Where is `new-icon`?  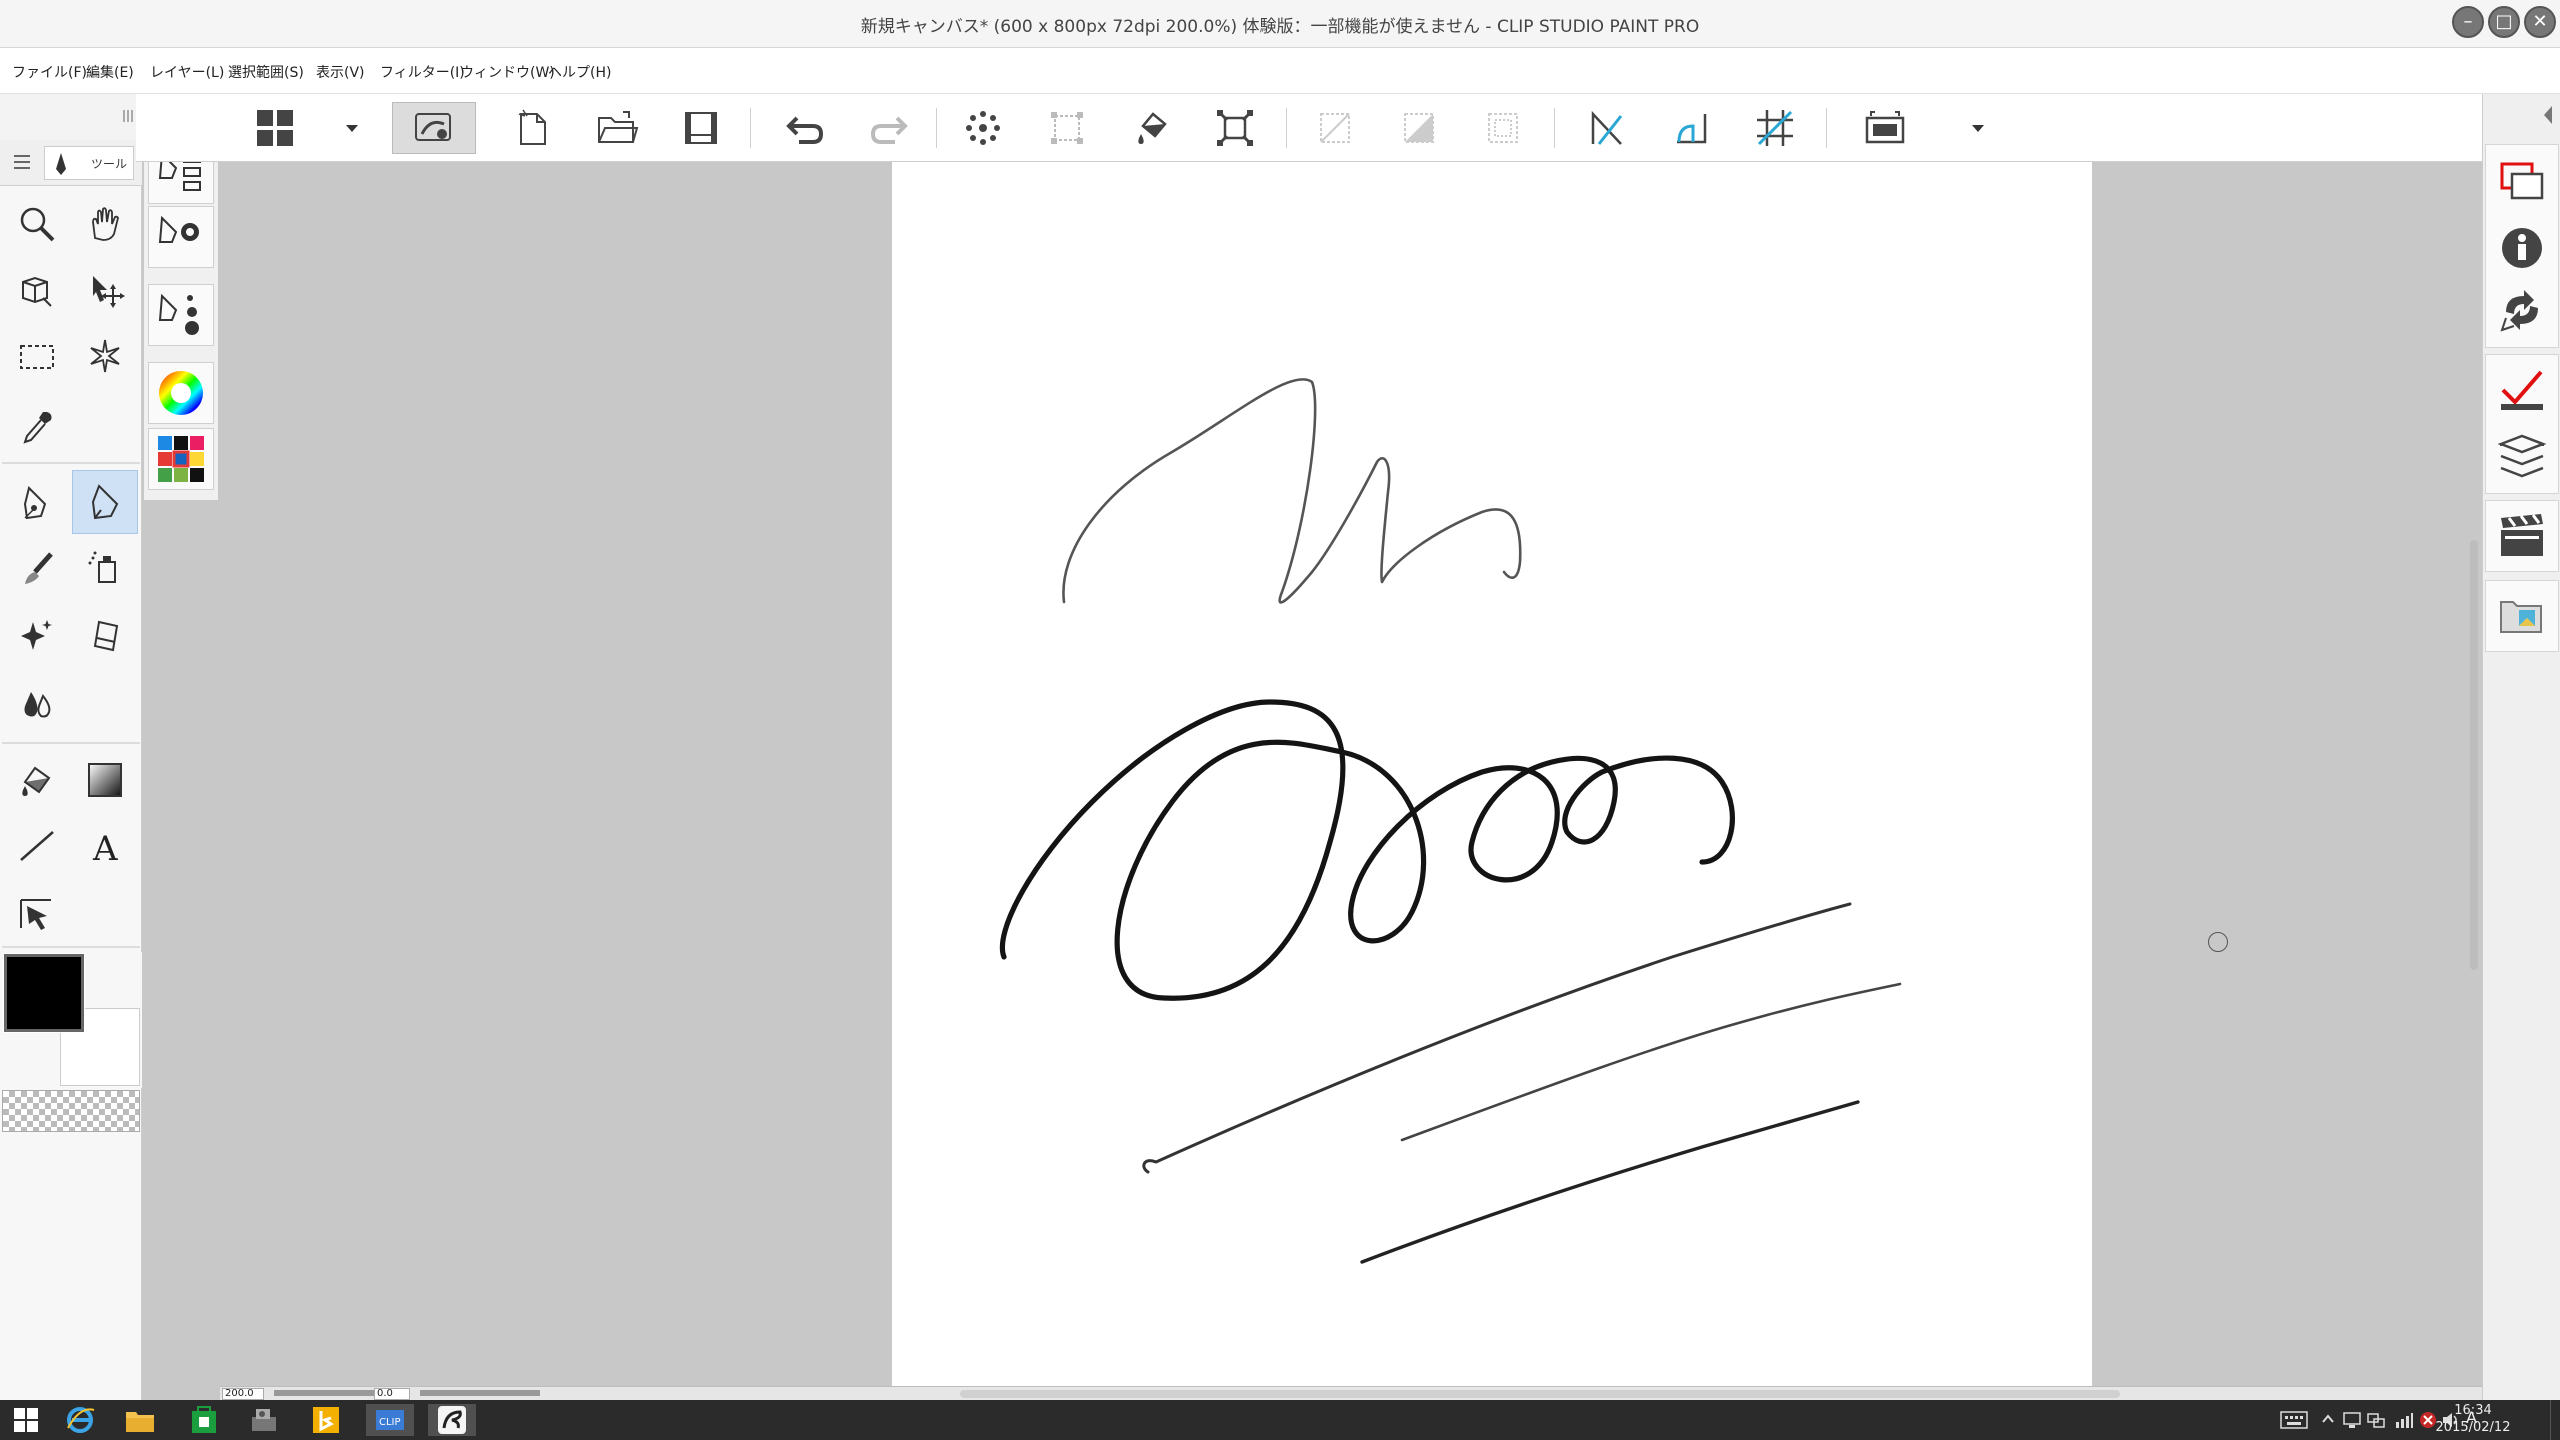 new-icon is located at coordinates (533, 128).